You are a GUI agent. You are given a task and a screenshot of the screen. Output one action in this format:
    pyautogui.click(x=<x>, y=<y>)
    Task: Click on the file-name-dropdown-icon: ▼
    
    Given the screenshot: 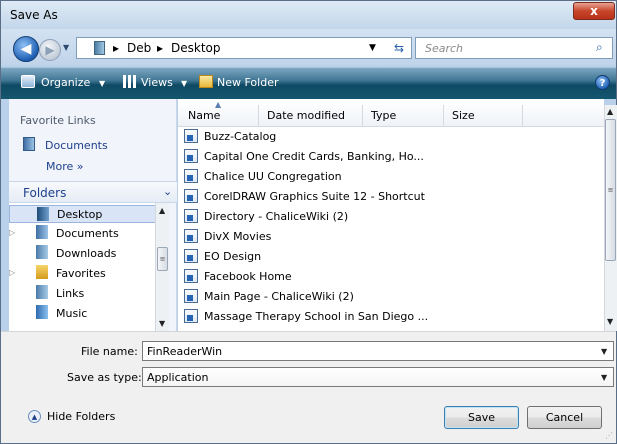 What is the action you would take?
    pyautogui.click(x=604, y=351)
    